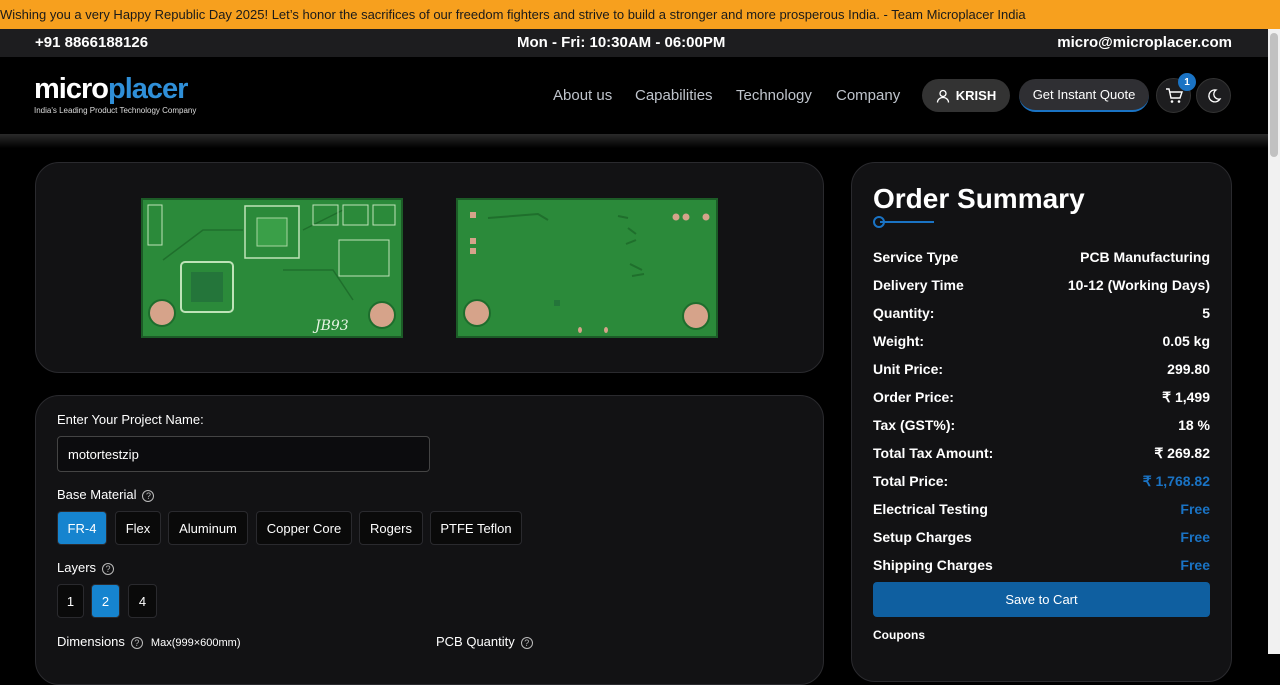 The height and width of the screenshot is (685, 1280). I want to click on summary-row-value: 299.80, so click(1188, 369).